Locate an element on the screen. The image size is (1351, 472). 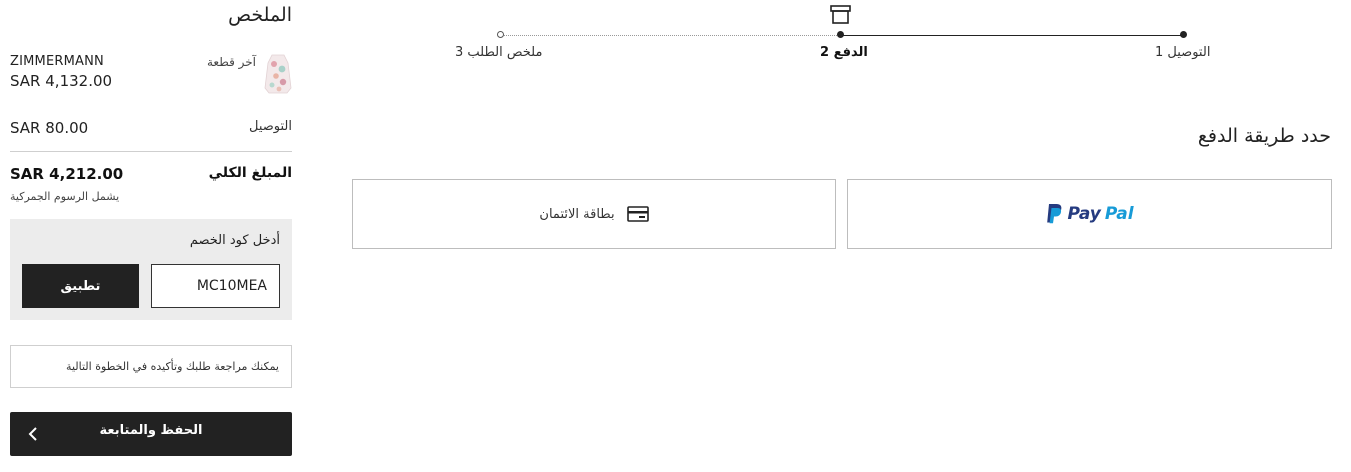
step-summary: 3 ملخص الطلب is located at coordinates (498, 52).